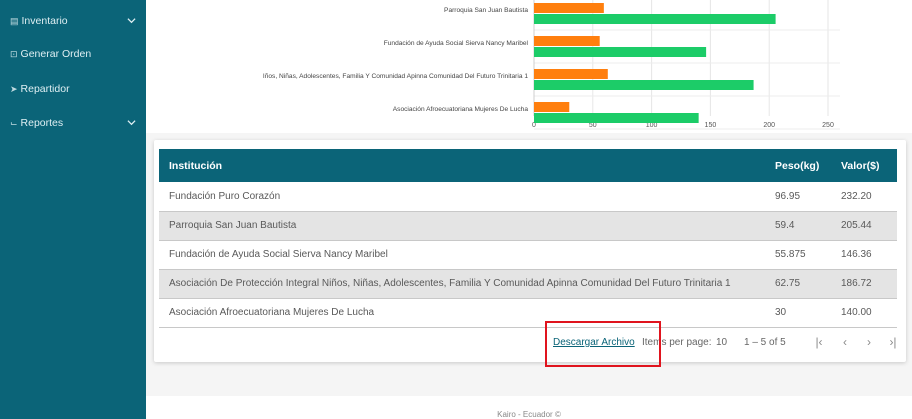  Describe the element at coordinates (14, 53) in the screenshot. I see `order-icon: ⊡` at that location.